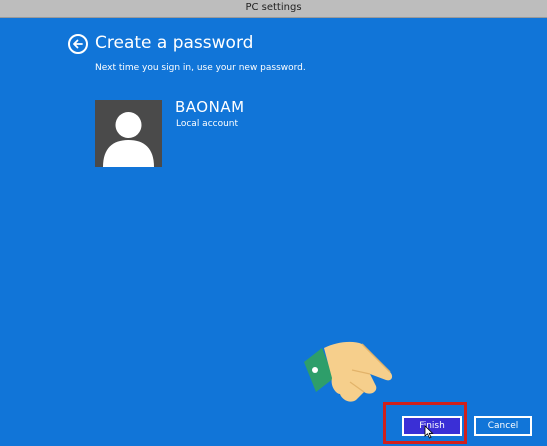 This screenshot has height=446, width=547. I want to click on account-type-label: Local account, so click(207, 124).